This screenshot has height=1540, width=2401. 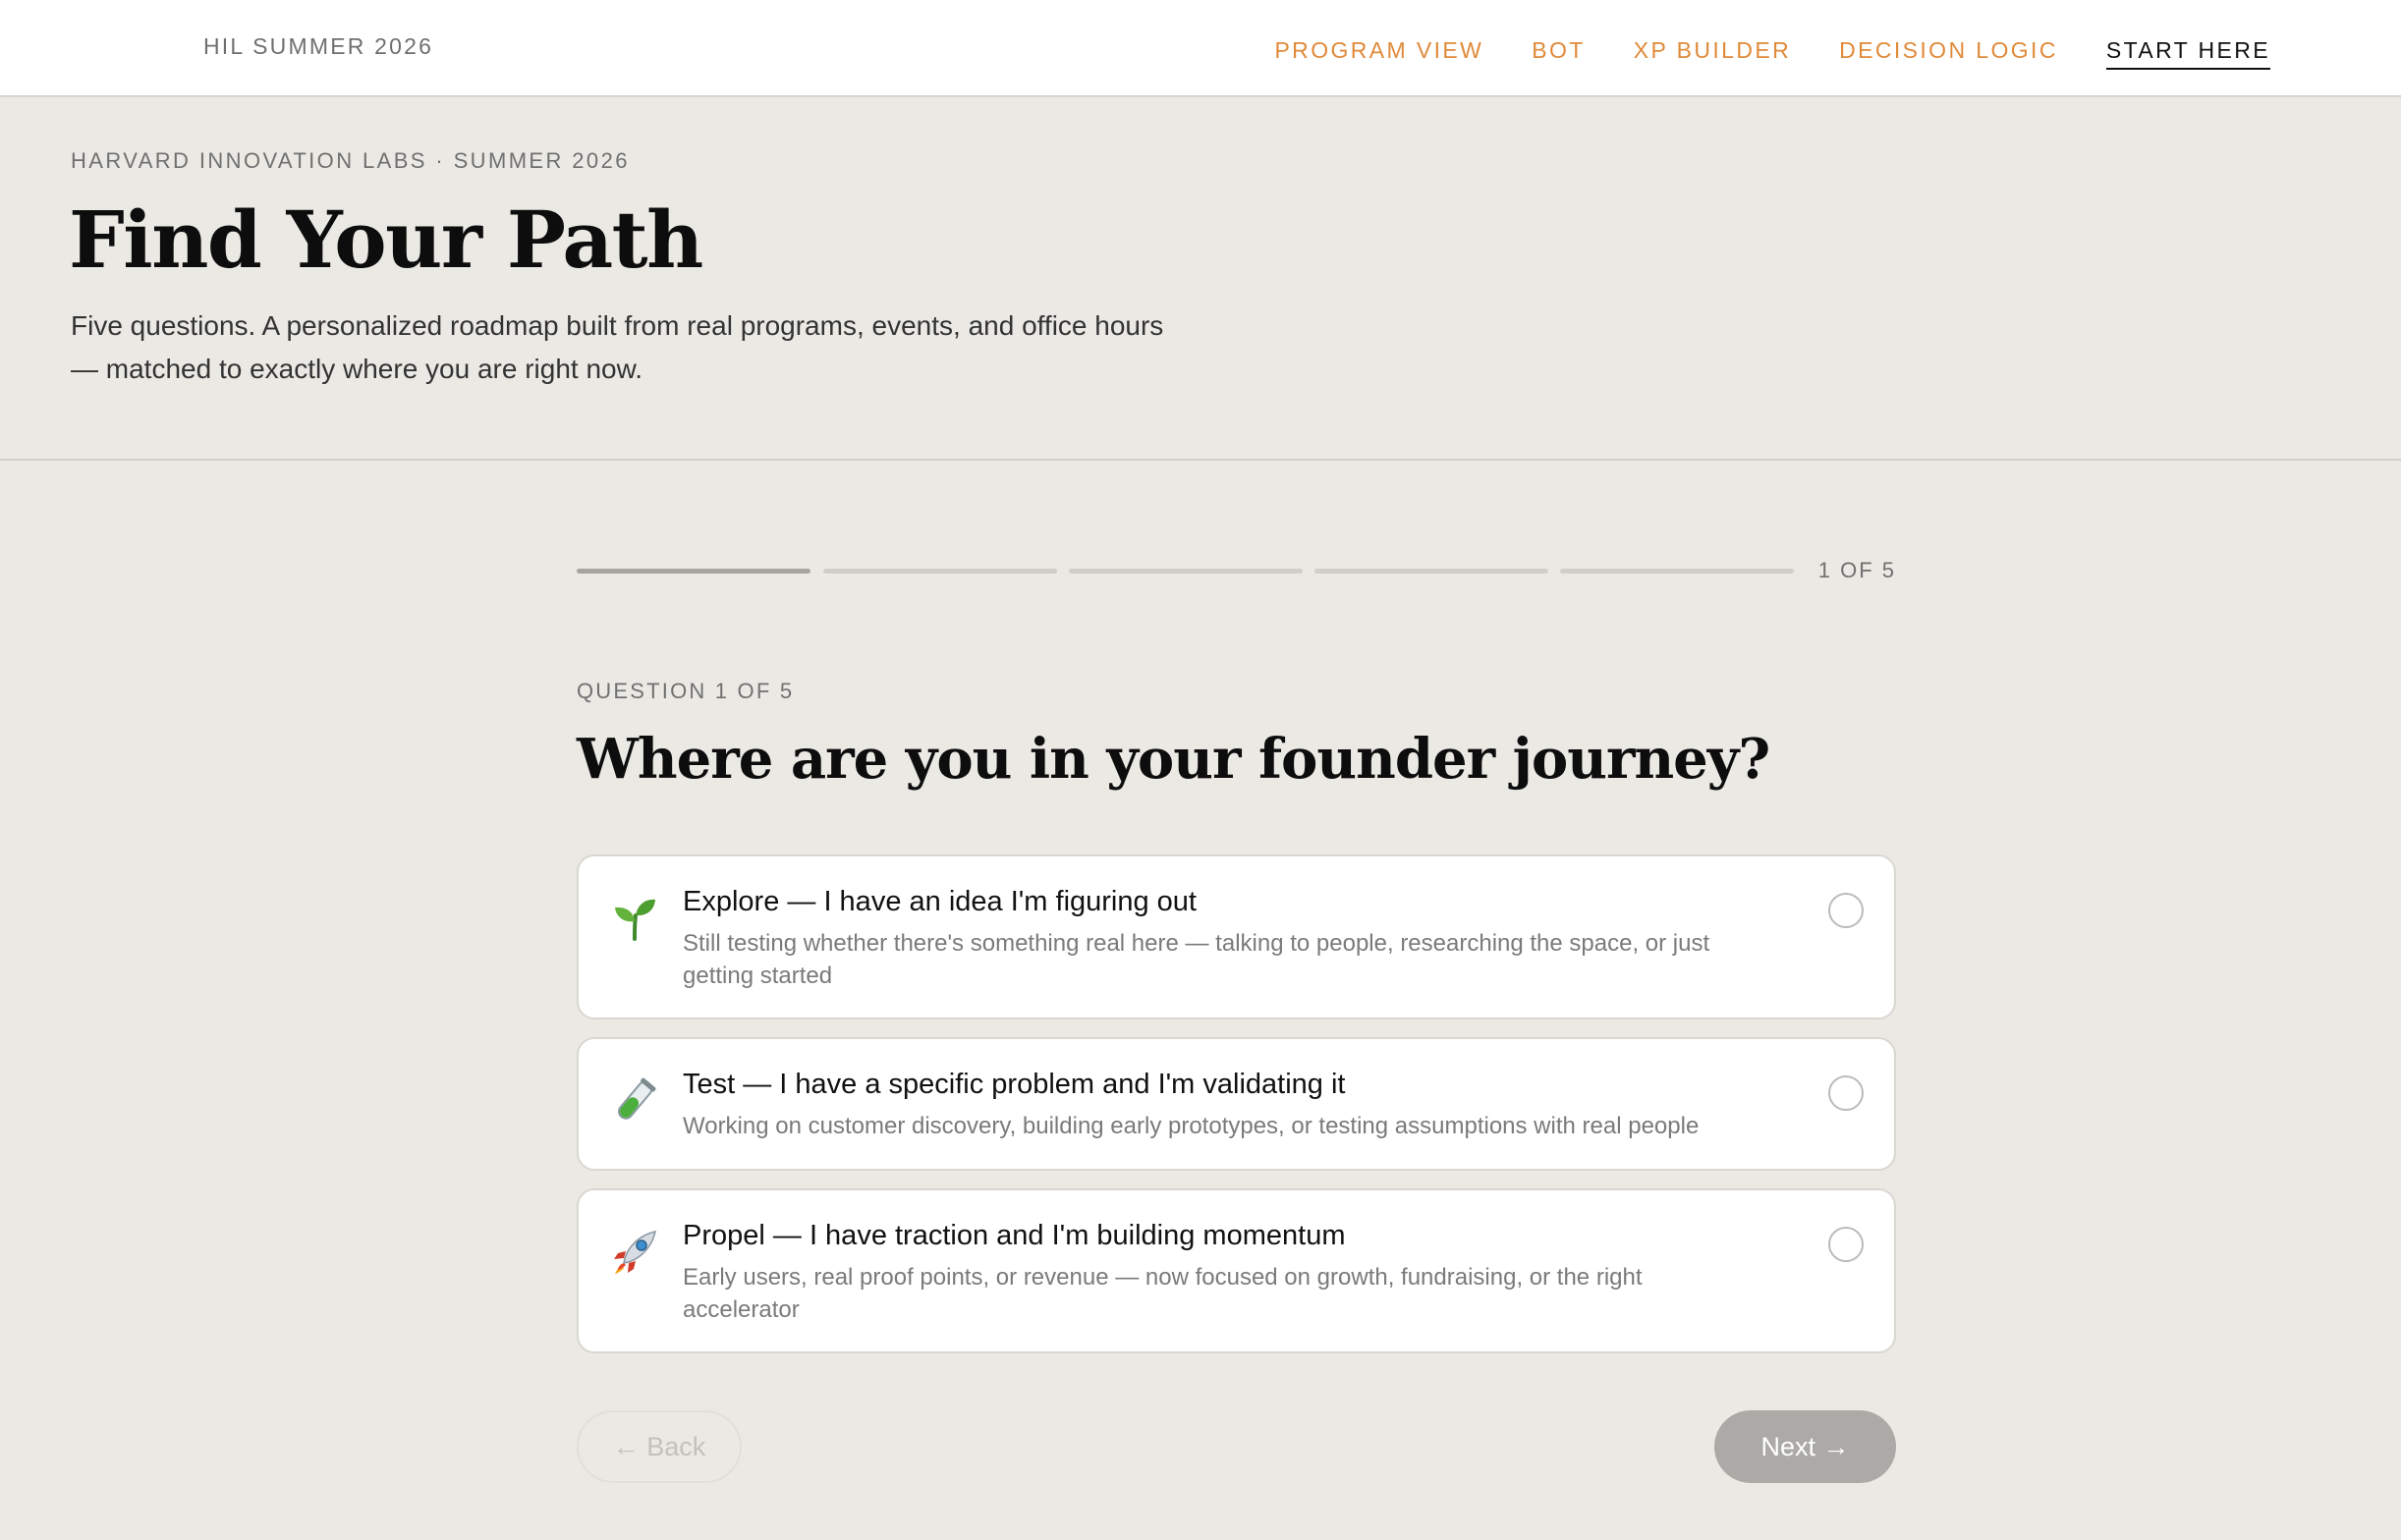 I want to click on nav-link-bot: BOT, so click(x=1558, y=53).